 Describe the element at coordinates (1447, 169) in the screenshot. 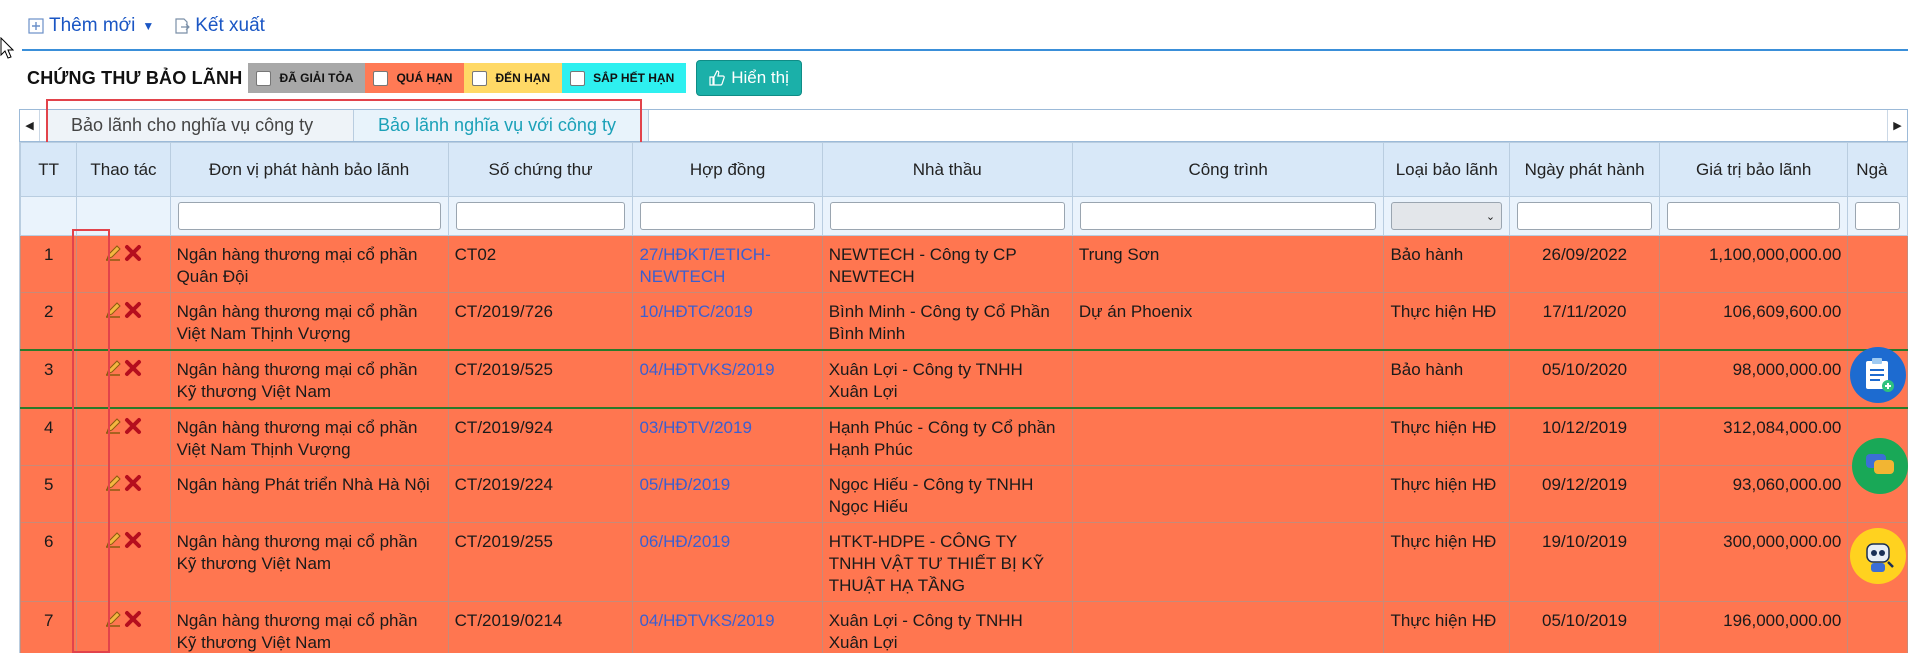

I see `col-header-type: Loại bảo lãnh` at that location.